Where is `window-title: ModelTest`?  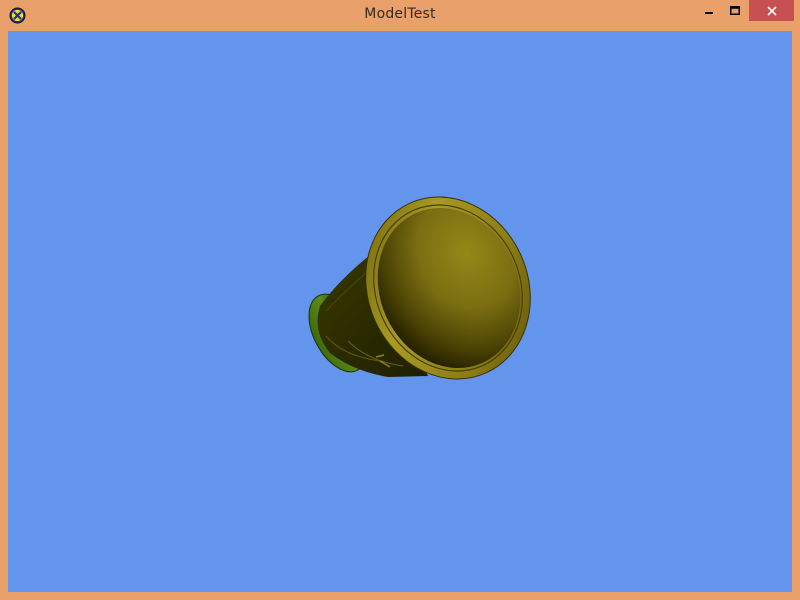
window-title: ModelTest is located at coordinates (400, 14).